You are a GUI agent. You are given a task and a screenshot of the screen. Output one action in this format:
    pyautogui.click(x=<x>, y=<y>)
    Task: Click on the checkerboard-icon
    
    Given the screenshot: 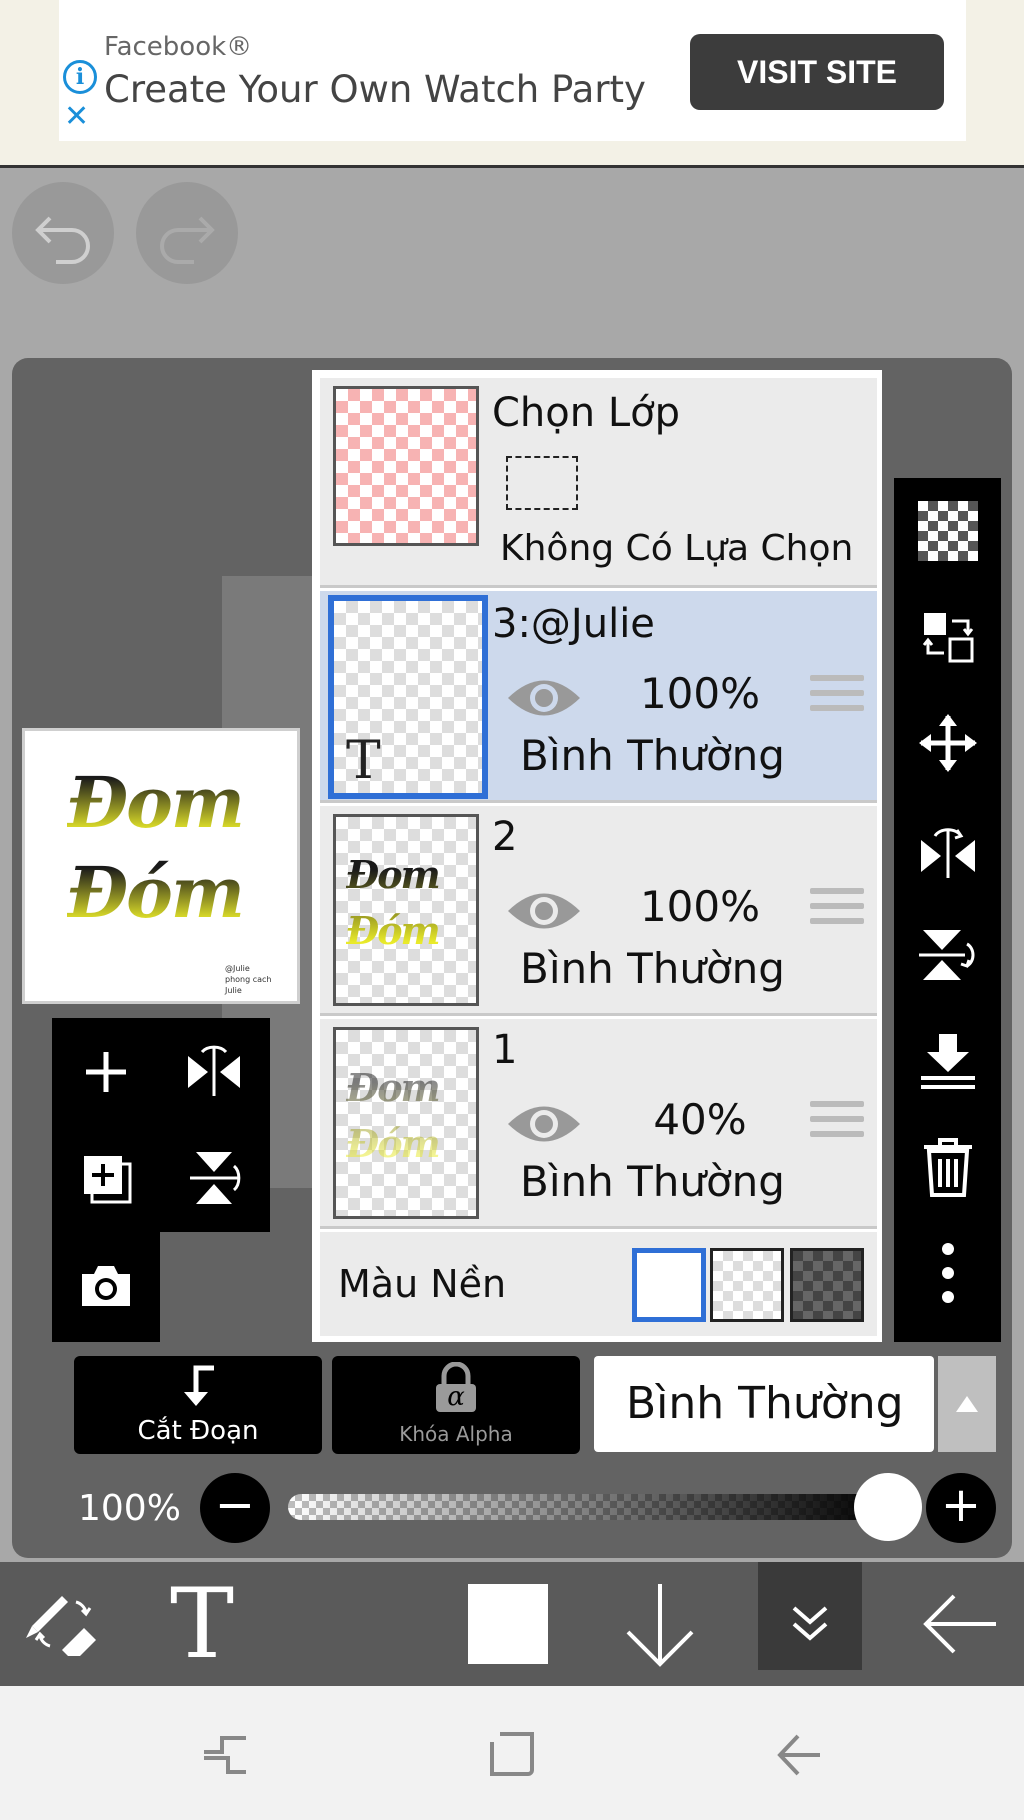 What is the action you would take?
    pyautogui.click(x=947, y=531)
    